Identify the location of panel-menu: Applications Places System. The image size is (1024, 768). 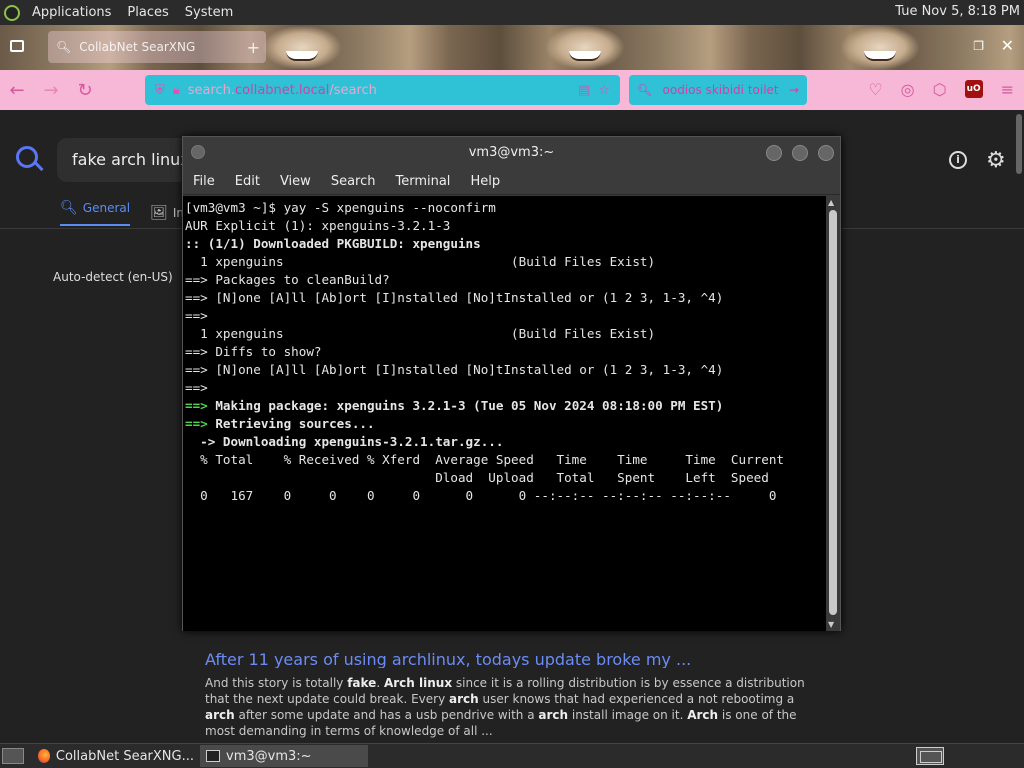
(132, 12).